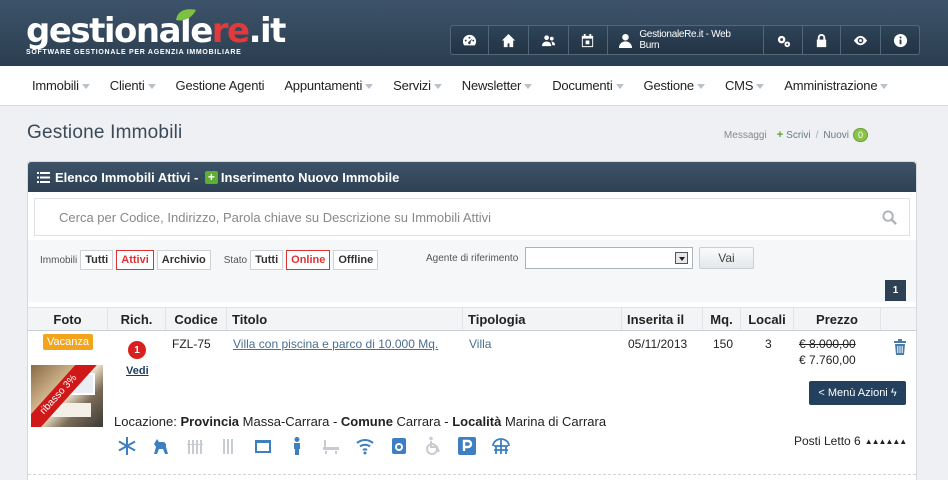 This screenshot has height=480, width=948. What do you see at coordinates (137, 319) in the screenshot?
I see `col-richieste: Rich.` at bounding box center [137, 319].